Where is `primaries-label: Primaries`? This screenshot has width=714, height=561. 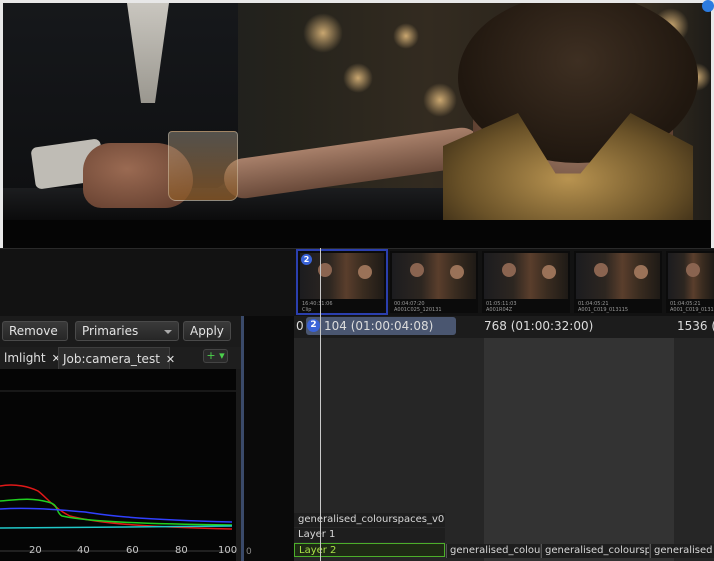 primaries-label: Primaries is located at coordinates (110, 331).